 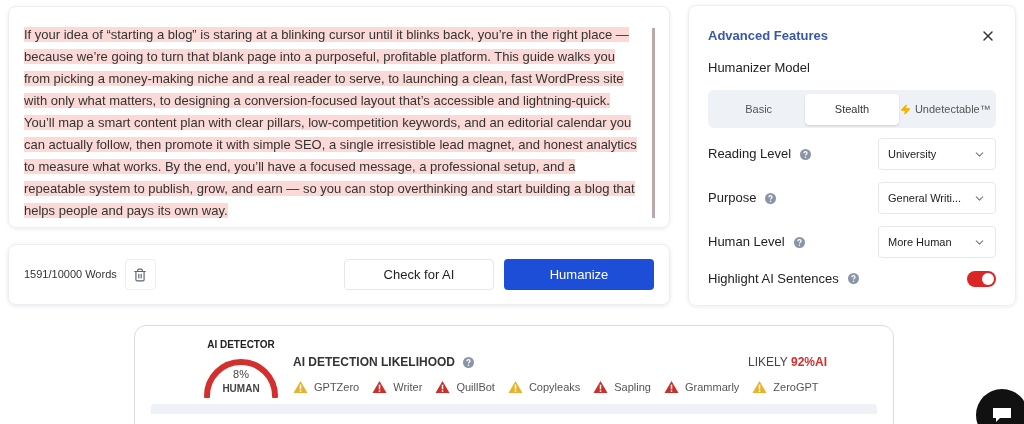 What do you see at coordinates (750, 154) in the screenshot?
I see `setting-label: Reading Level` at bounding box center [750, 154].